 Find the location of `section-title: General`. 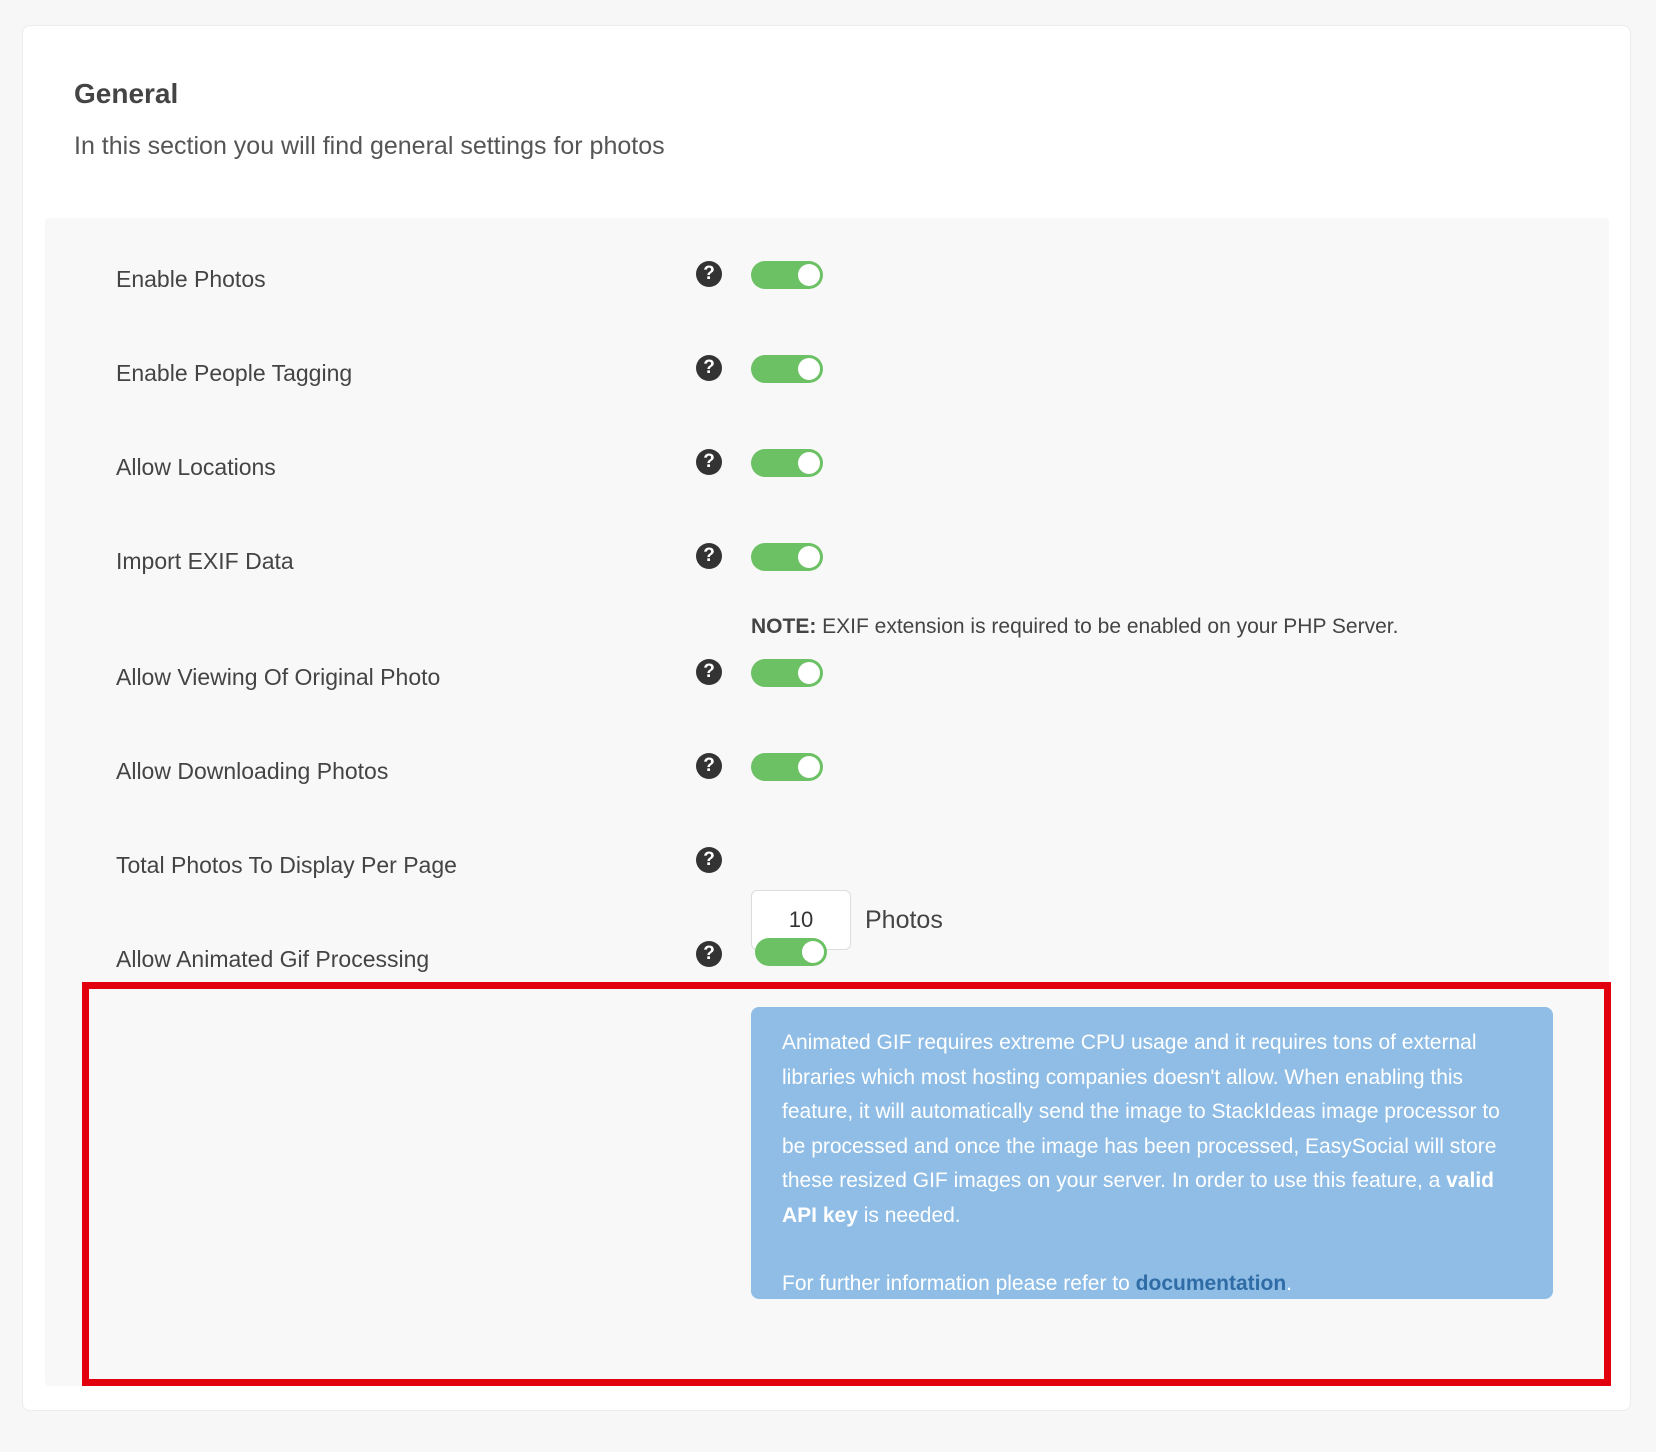

section-title: General is located at coordinates (126, 93).